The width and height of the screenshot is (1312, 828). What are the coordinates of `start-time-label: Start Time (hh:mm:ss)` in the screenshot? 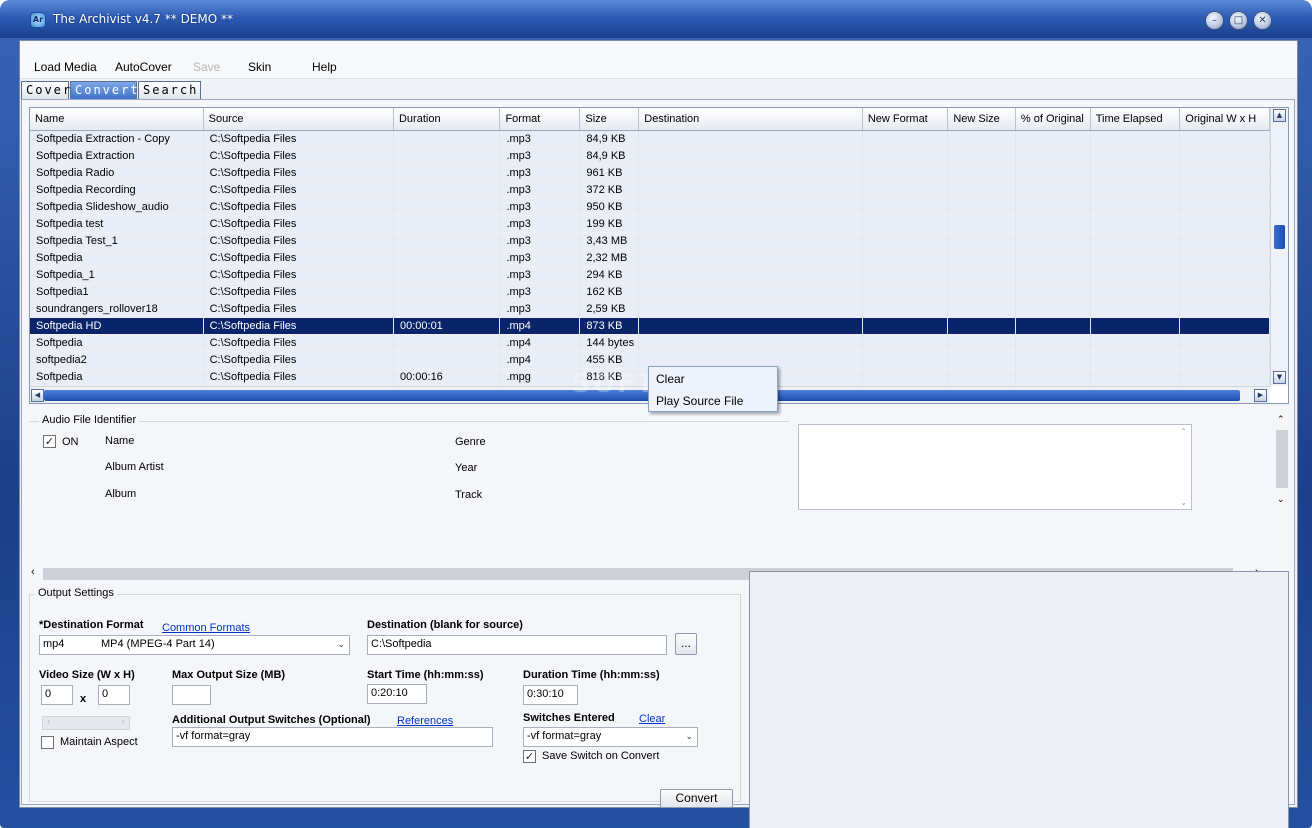 It's located at (425, 675).